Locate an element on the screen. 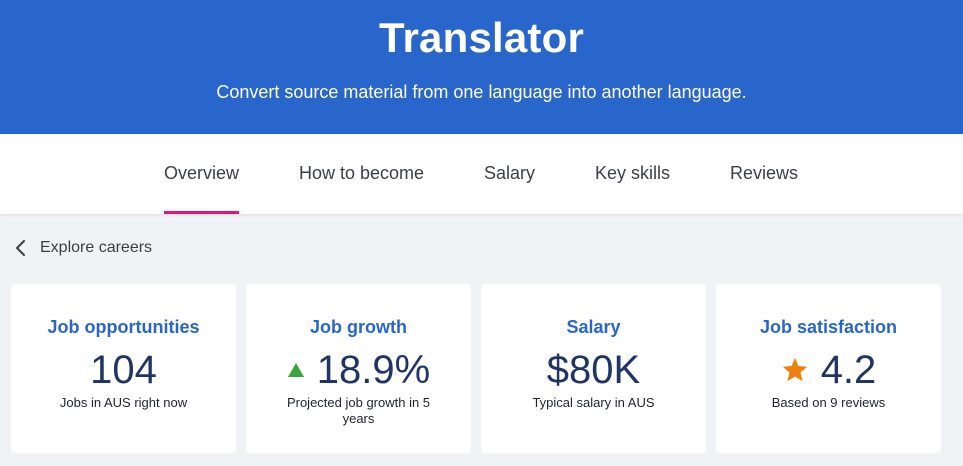  card-value: 104 is located at coordinates (123, 370).